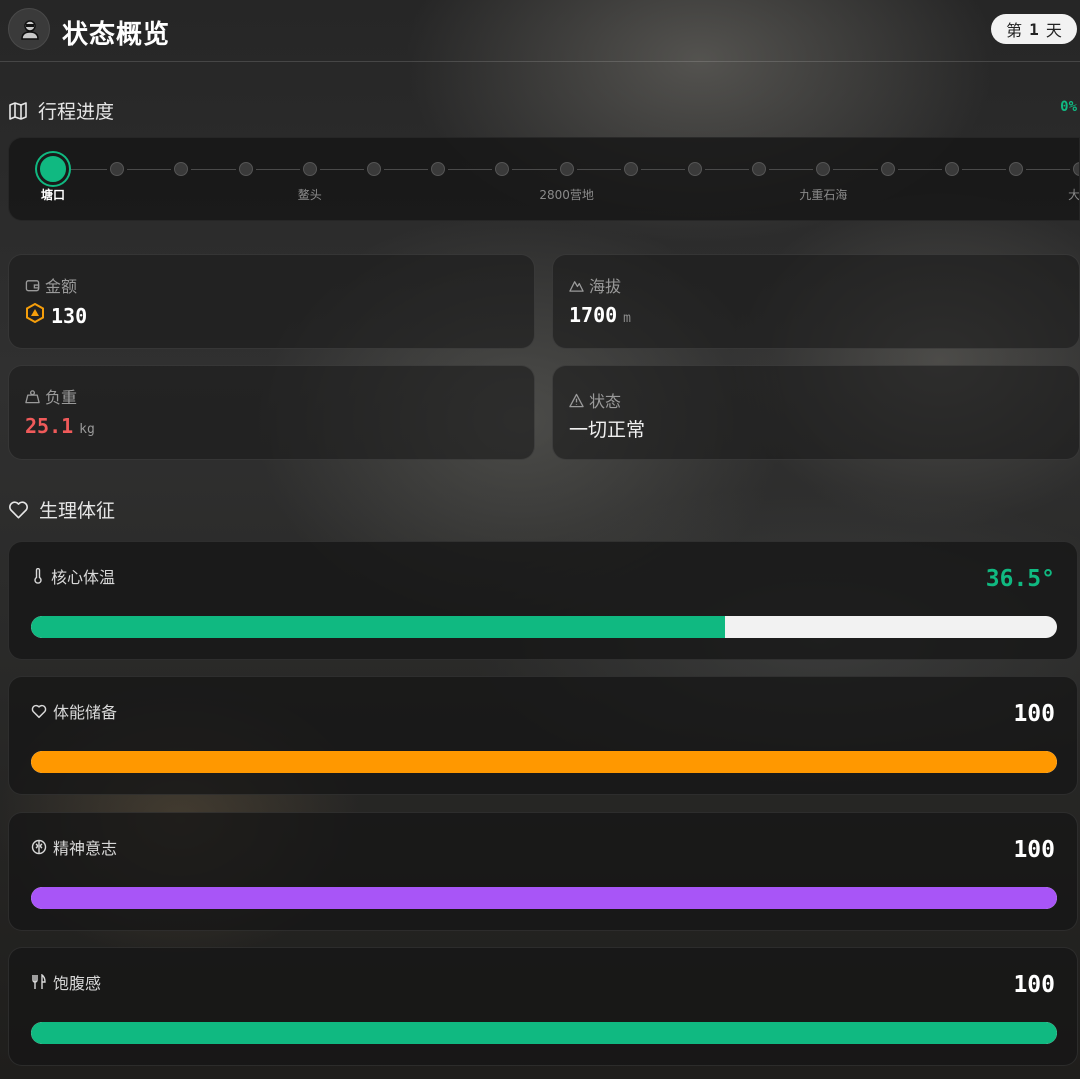 Image resolution: width=1080 pixels, height=1079 pixels. What do you see at coordinates (77, 983) in the screenshot?
I see `vital-label: 饱腹感` at bounding box center [77, 983].